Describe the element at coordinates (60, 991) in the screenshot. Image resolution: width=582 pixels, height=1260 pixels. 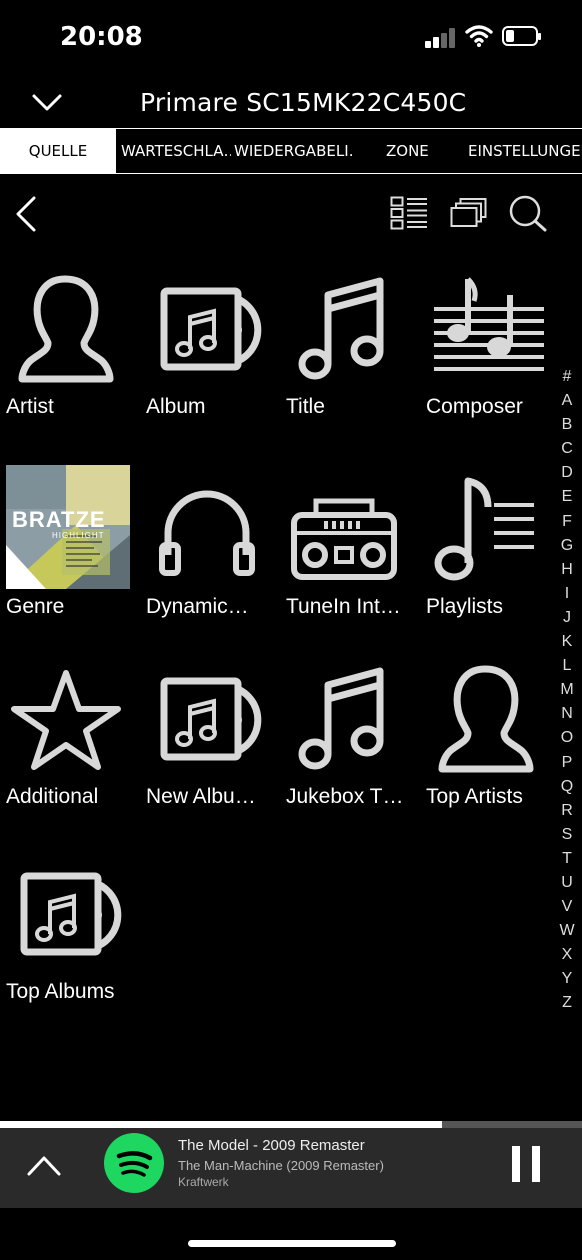
I see `category-label: Top Albums` at that location.